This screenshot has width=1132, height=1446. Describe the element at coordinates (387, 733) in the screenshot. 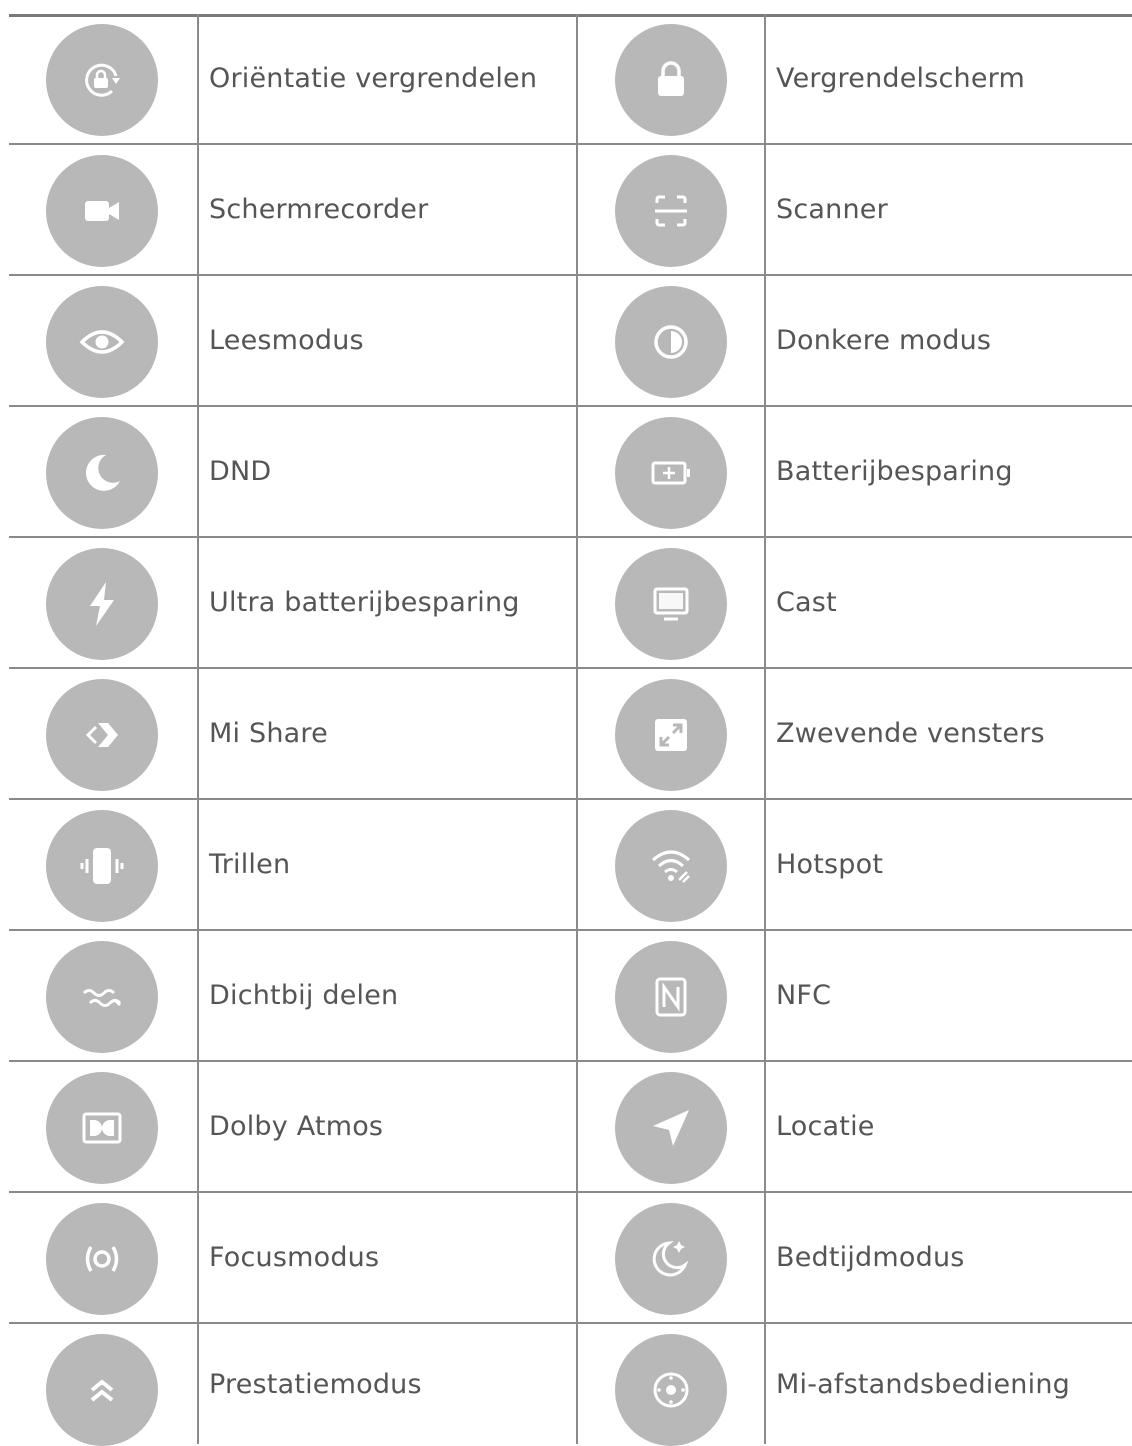

I see `label-cell: Mi Share` at that location.